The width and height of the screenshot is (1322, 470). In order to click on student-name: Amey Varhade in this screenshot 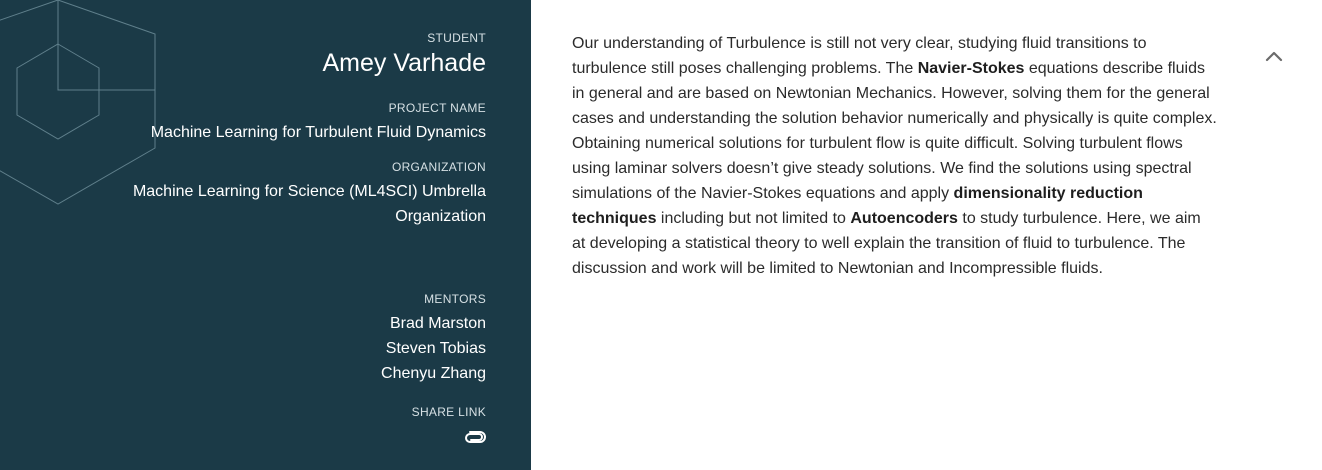, I will do `click(404, 63)`.